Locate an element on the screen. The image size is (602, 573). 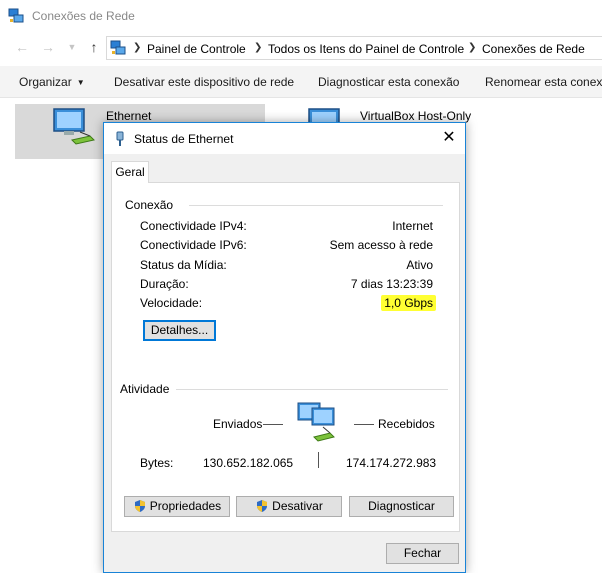
speed-label: Velocidade: is located at coordinates (171, 303).